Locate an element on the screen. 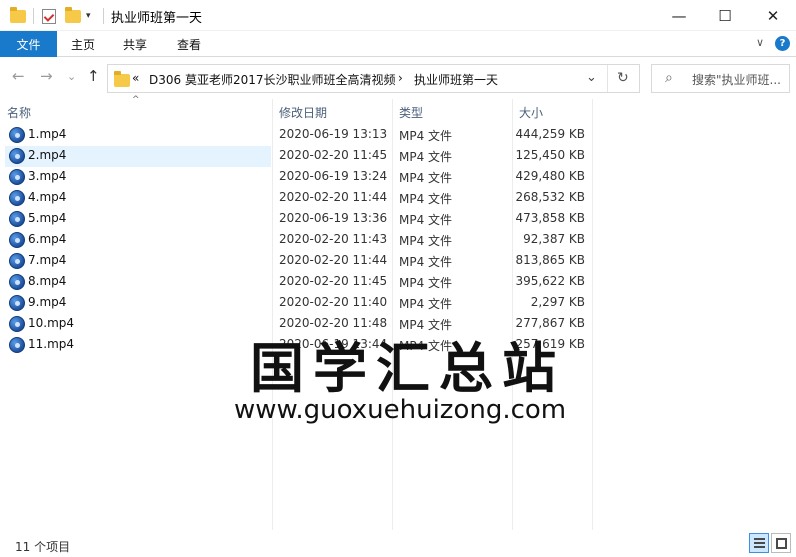 The image size is (796, 557). file-row: 8.mp4 2020-02-20 11:45 MP4 文件 395,622 KB is located at coordinates (398, 282).